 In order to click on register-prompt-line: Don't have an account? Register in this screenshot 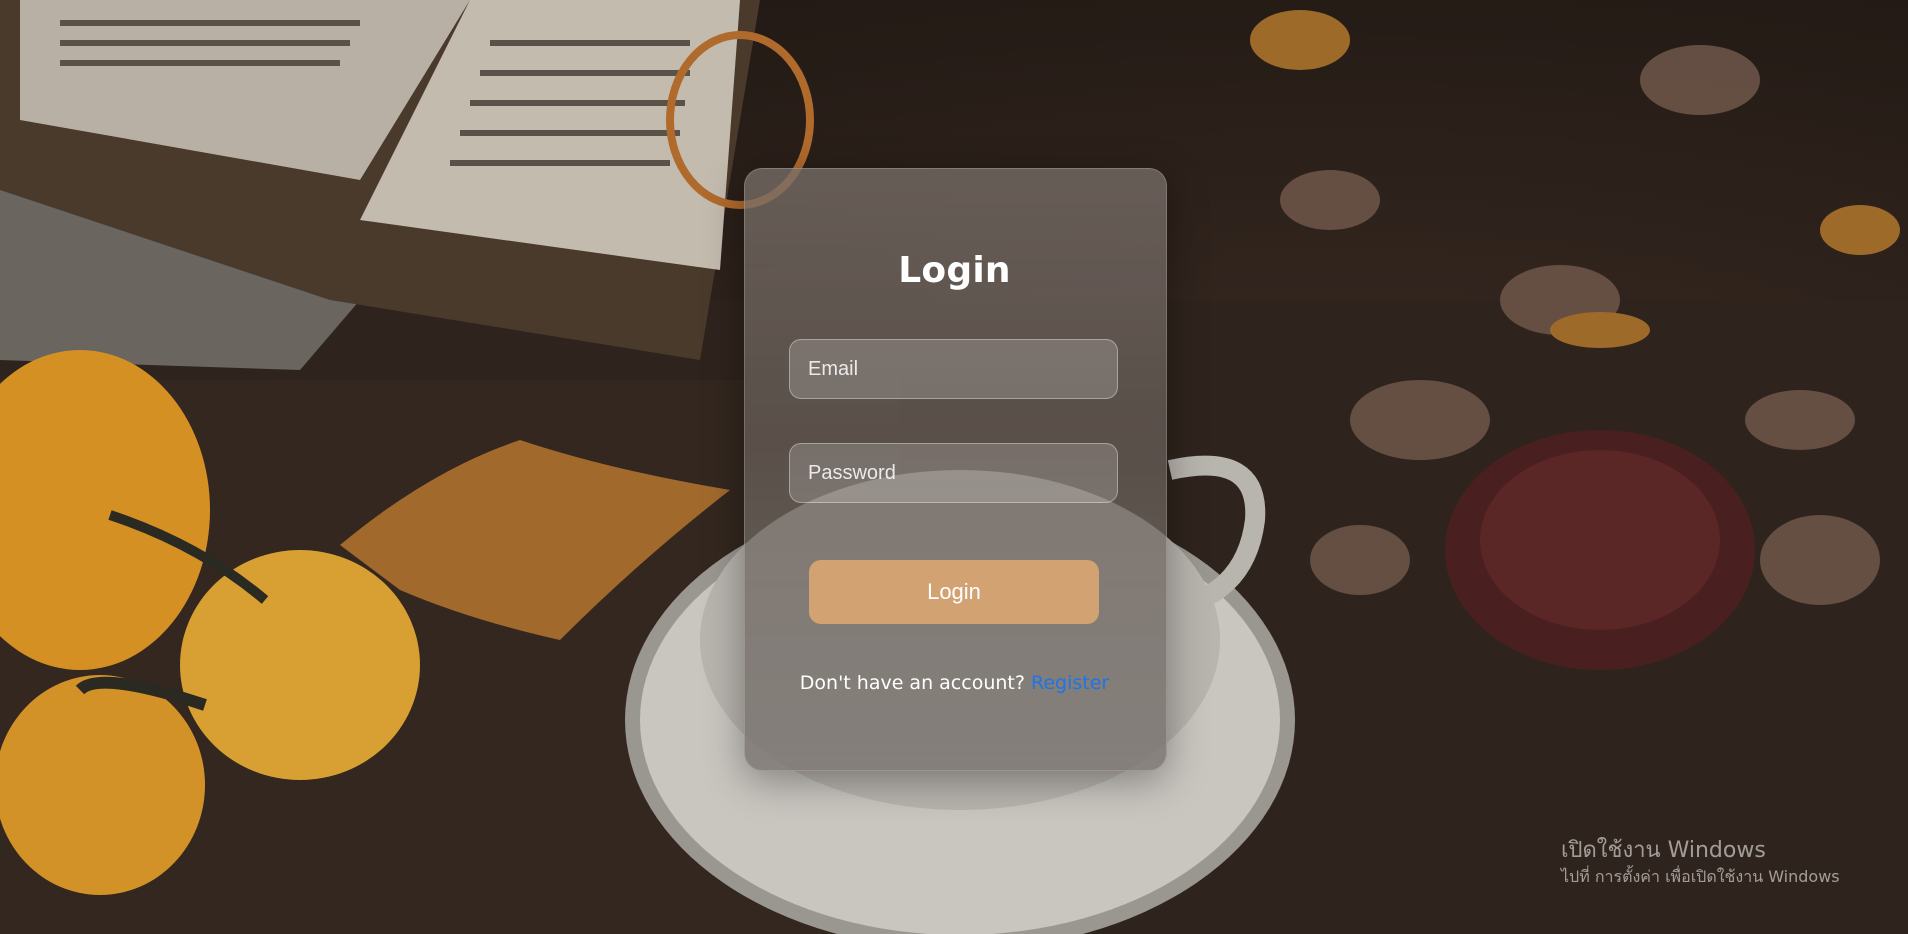, I will do `click(954, 683)`.